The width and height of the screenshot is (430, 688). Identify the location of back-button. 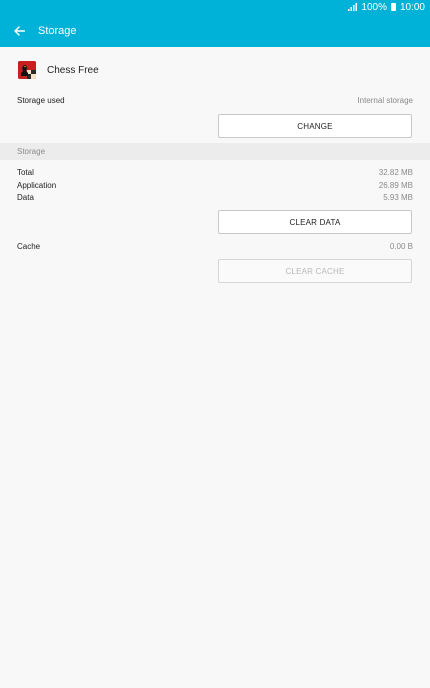
(19, 30).